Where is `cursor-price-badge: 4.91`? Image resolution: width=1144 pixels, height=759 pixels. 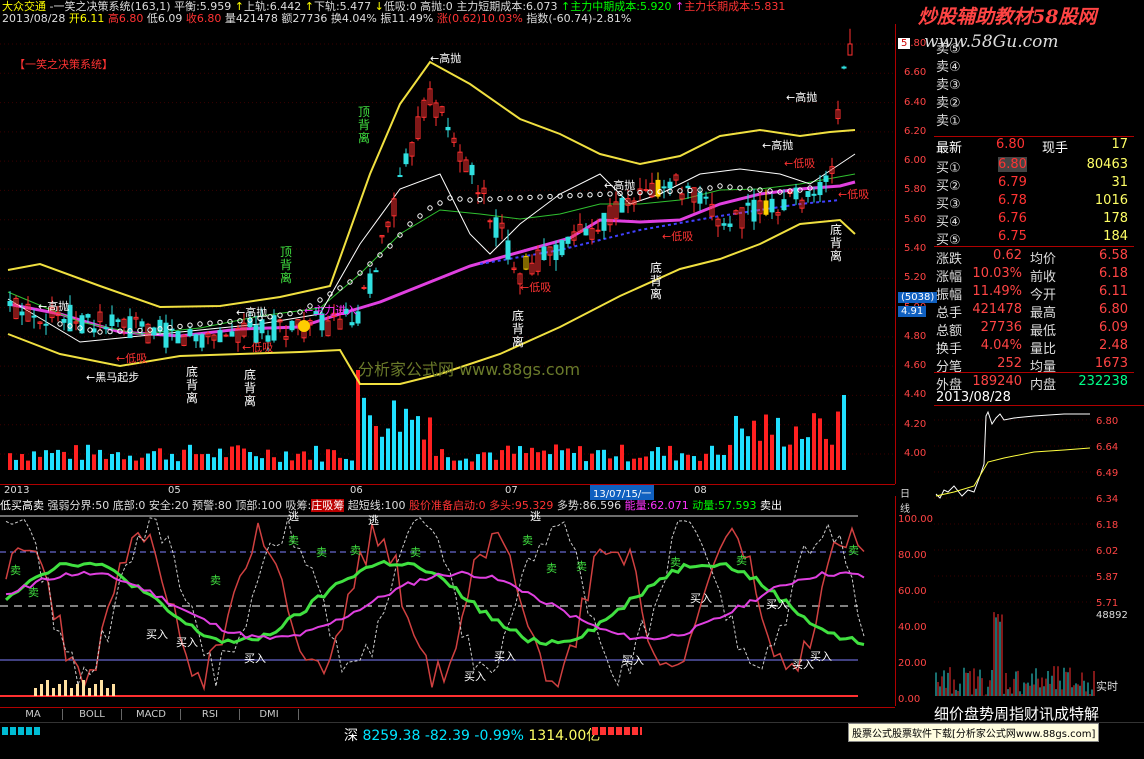 cursor-price-badge: 4.91 is located at coordinates (912, 311).